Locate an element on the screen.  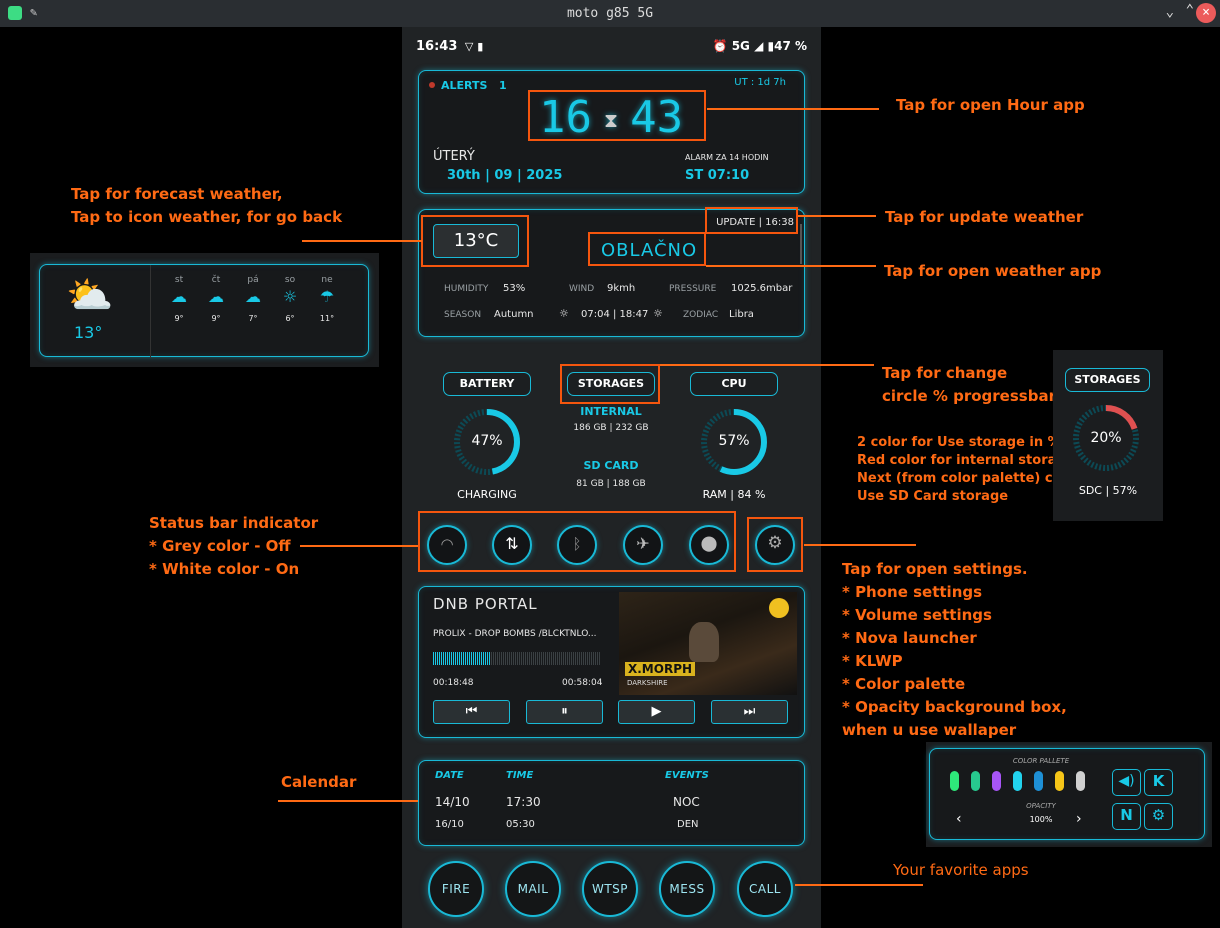
sunset-icon: ☼ is located at coordinates (658, 313).